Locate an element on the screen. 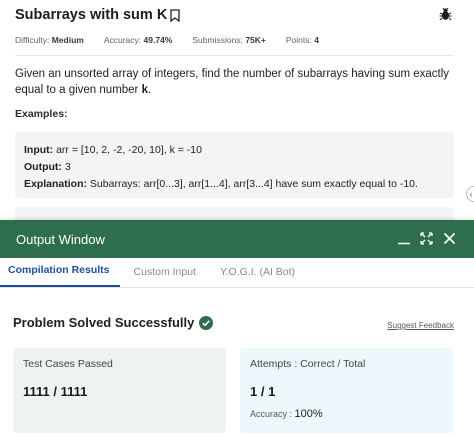 The width and height of the screenshot is (474, 437). minimize-icon is located at coordinates (404, 238).